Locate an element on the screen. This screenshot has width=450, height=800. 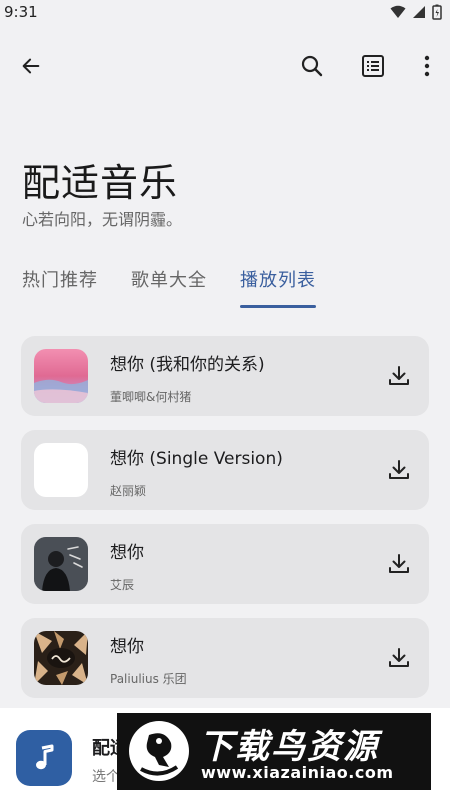
signal-icon is located at coordinates (419, 12).